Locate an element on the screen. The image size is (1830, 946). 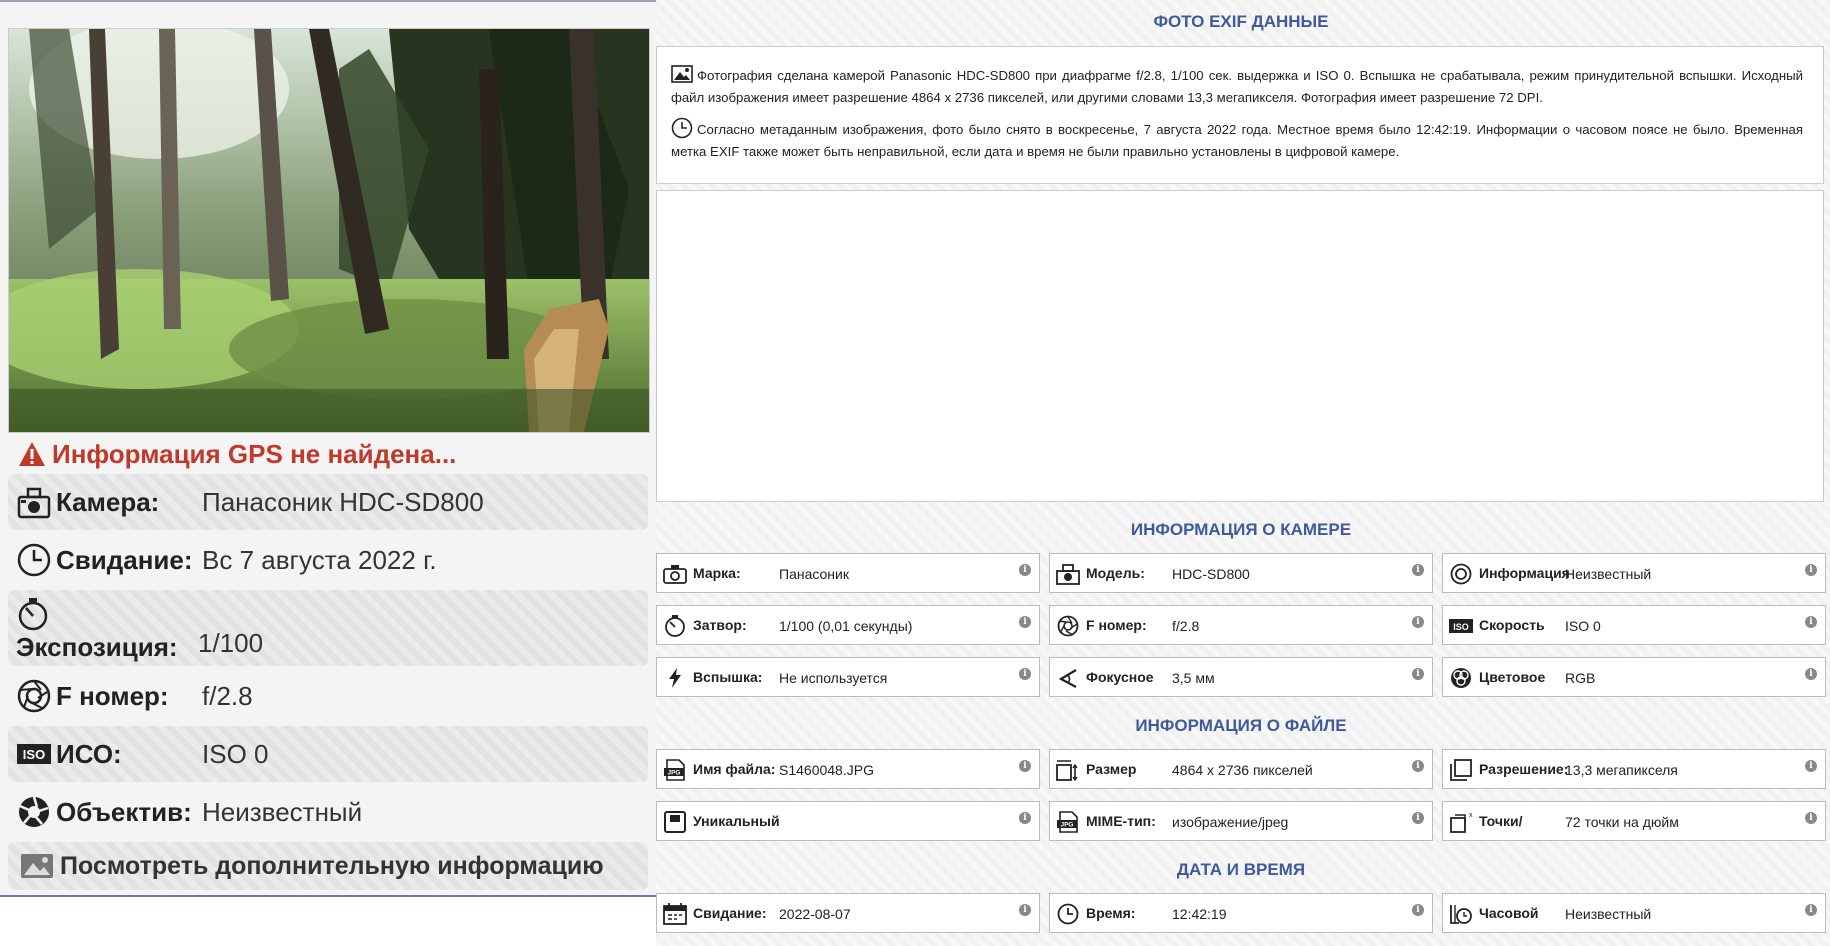
lens-icon is located at coordinates (34, 811).